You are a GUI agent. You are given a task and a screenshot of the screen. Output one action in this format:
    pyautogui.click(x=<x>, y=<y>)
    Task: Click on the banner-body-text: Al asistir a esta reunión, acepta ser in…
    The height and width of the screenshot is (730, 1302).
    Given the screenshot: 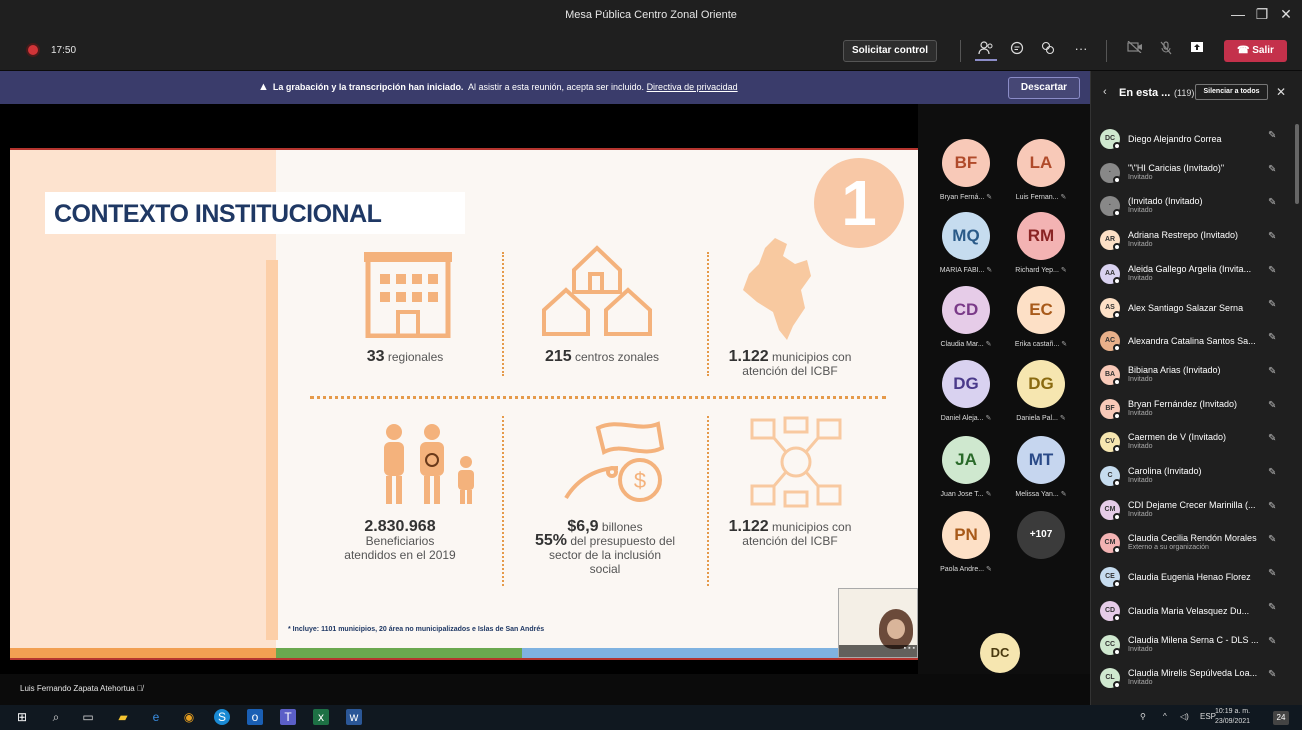 What is the action you would take?
    pyautogui.click(x=556, y=87)
    